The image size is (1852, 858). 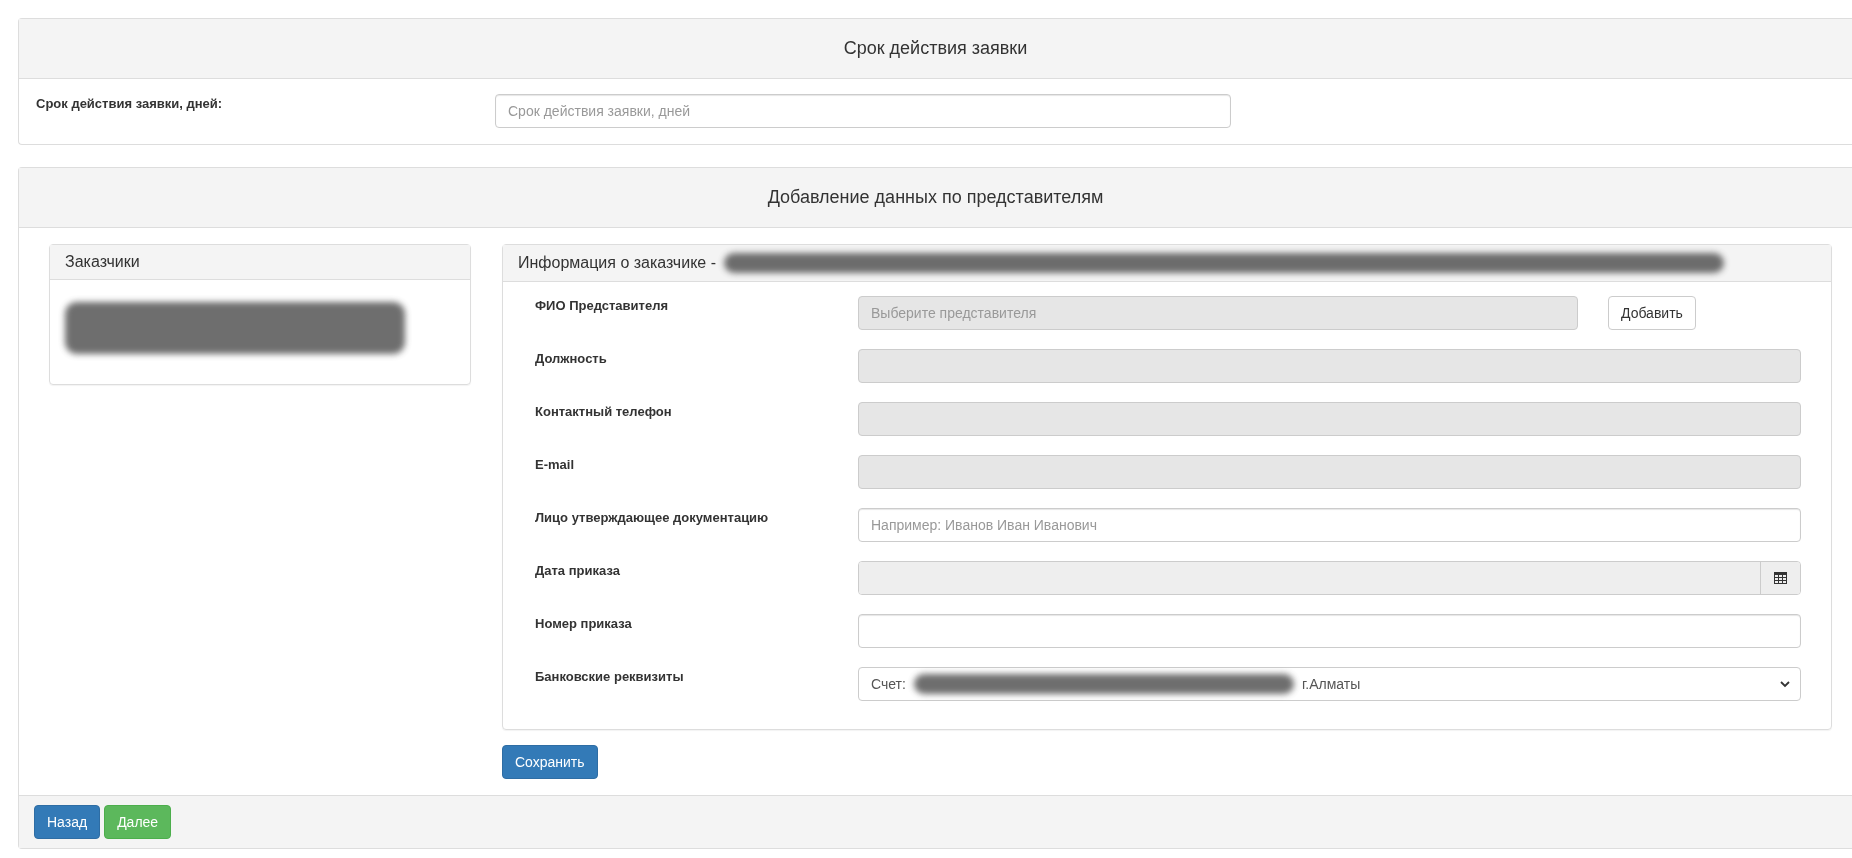 What do you see at coordinates (102, 262) in the screenshot?
I see `panel-heading: Заказчики` at bounding box center [102, 262].